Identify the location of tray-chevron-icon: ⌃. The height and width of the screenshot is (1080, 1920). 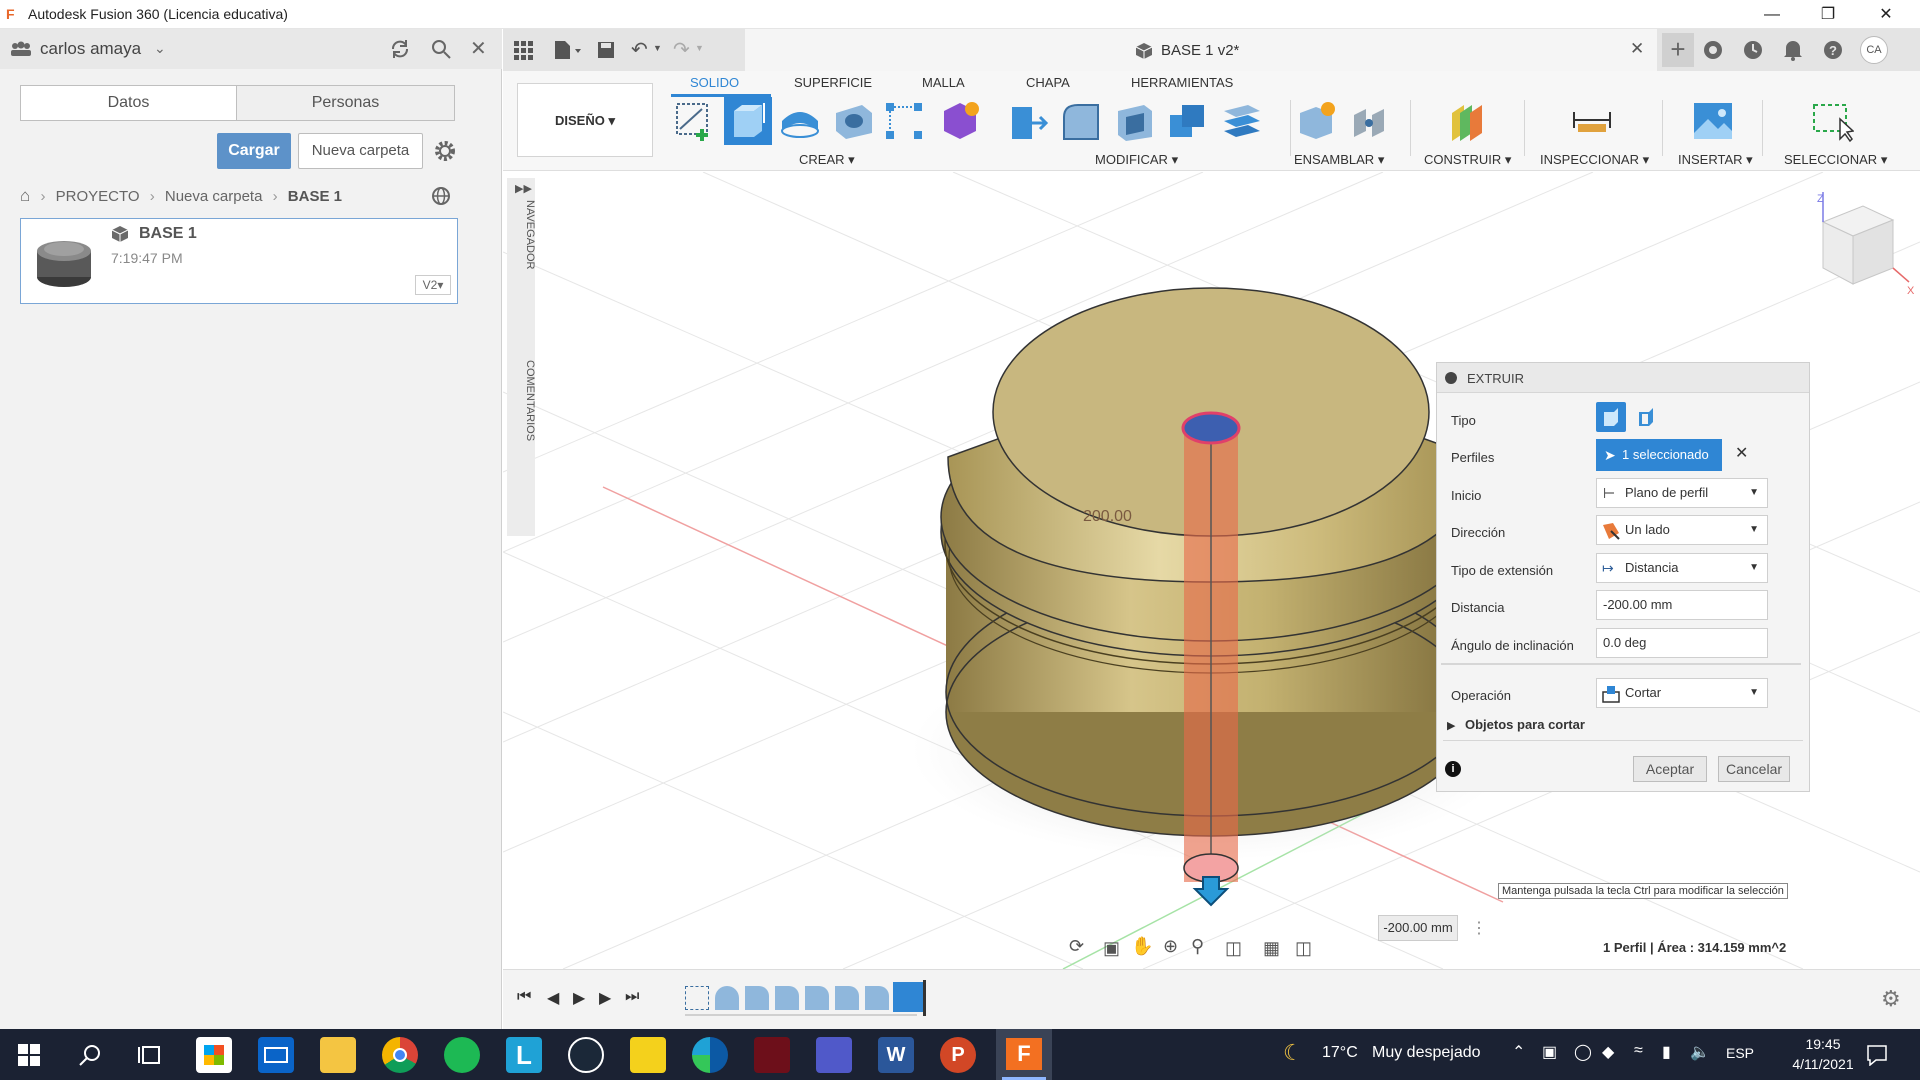
(1518, 1052).